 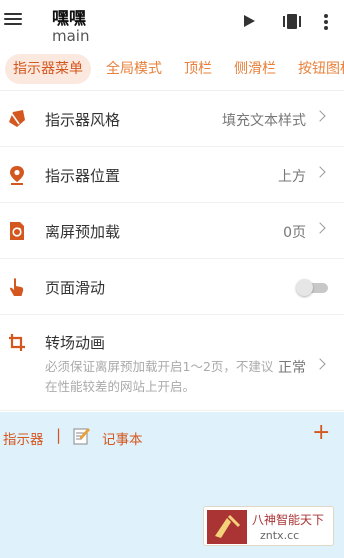 I want to click on page-scroll-toggle, so click(x=312, y=287).